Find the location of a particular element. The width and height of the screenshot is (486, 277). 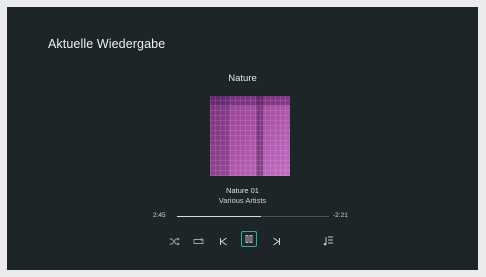

progress-bar is located at coordinates (253, 216).